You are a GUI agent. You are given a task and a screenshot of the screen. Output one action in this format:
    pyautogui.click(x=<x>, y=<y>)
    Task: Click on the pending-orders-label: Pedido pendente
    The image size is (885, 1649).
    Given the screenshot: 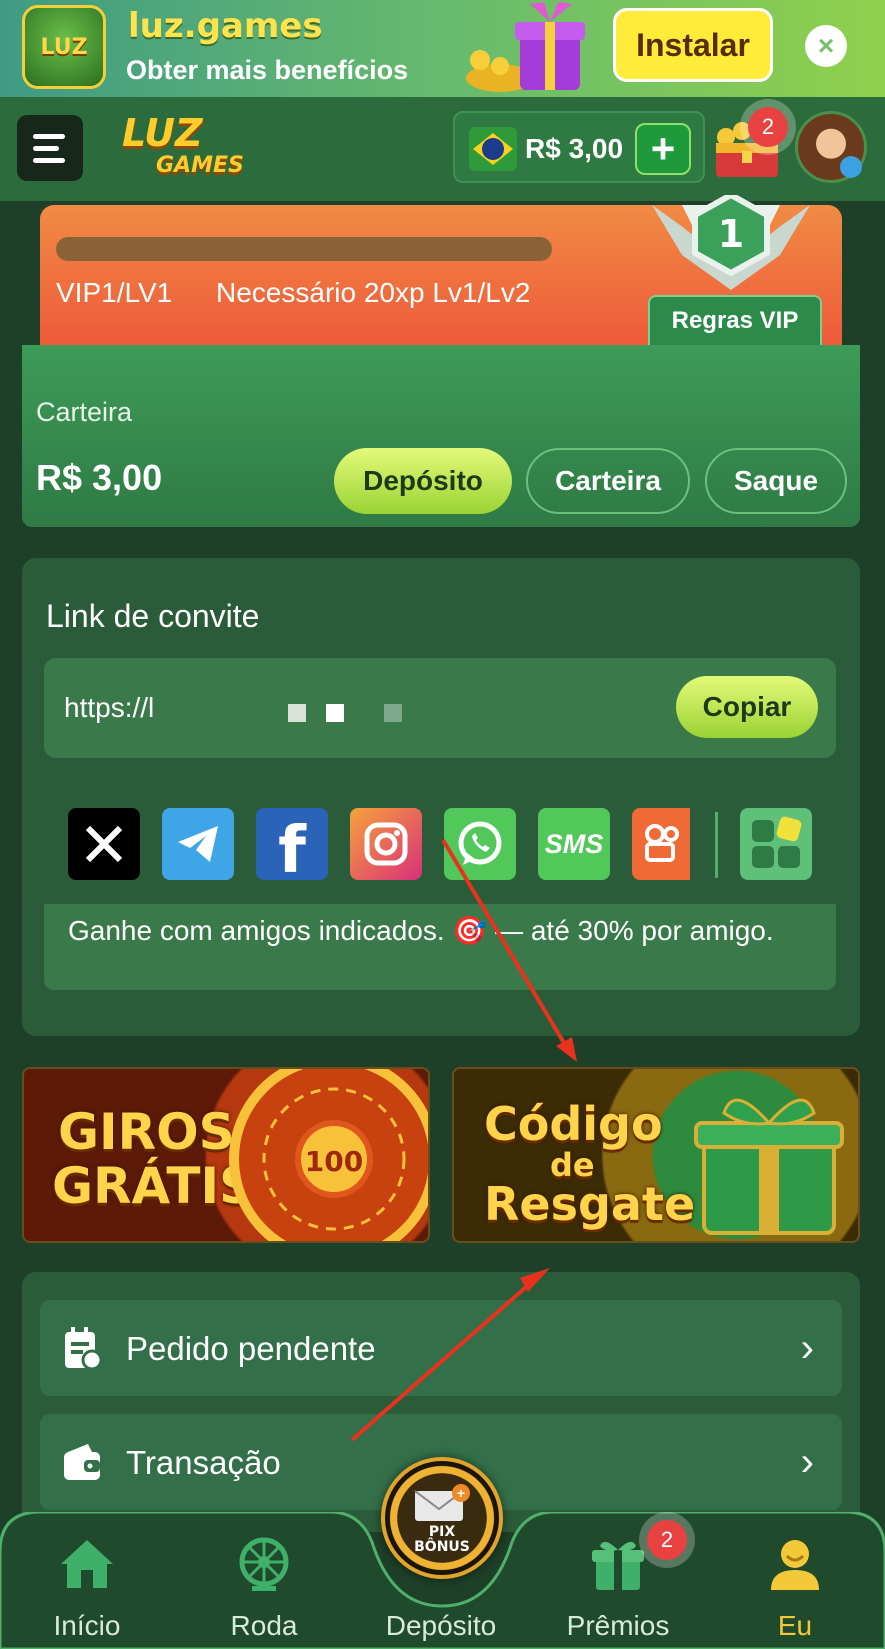 What is the action you would take?
    pyautogui.click(x=251, y=1348)
    